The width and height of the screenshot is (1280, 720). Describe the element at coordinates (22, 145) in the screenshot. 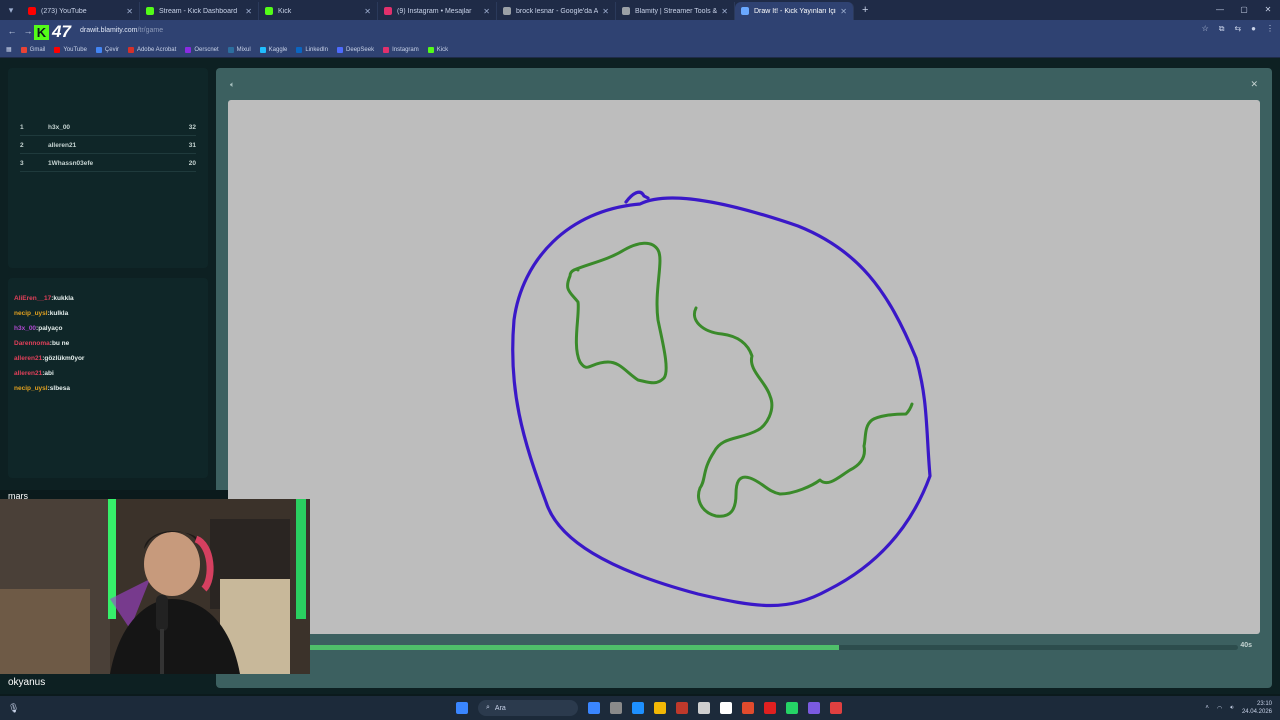

I see `leaderboard-rank: 2` at that location.